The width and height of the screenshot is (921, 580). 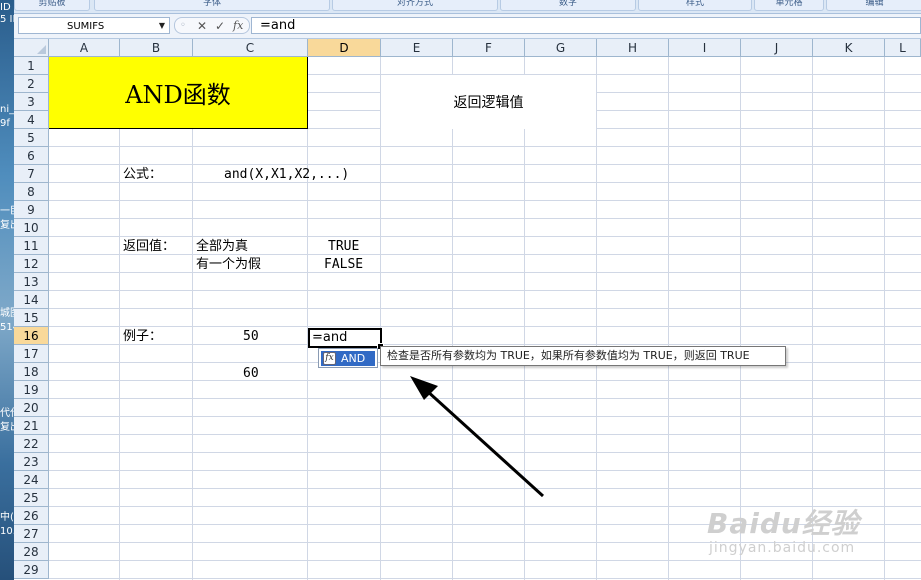 What do you see at coordinates (477, 437) in the screenshot?
I see `annotation-arrow` at bounding box center [477, 437].